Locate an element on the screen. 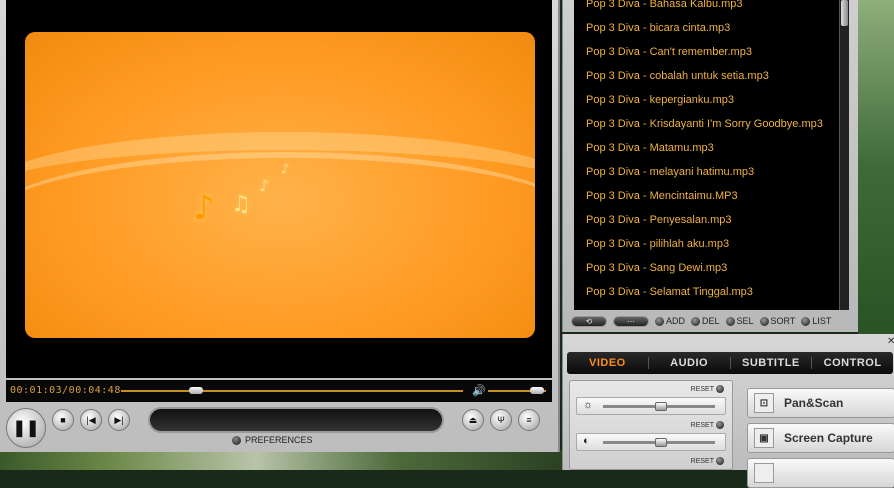 The image size is (894, 488). sort-button: SORT is located at coordinates (777, 321).